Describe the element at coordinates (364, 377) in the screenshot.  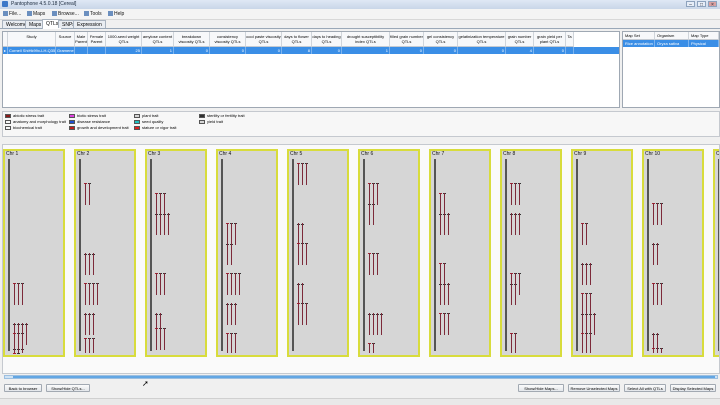
I see `scrollbar-thumb` at that location.